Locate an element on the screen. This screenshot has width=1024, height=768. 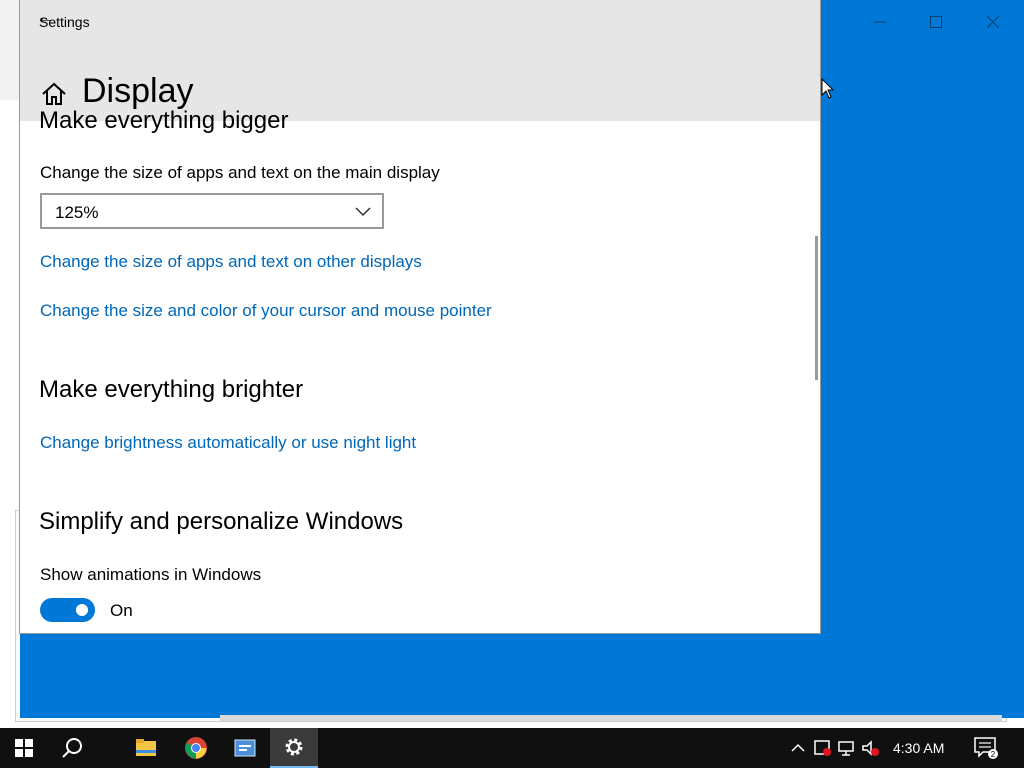
section-heading-brighter: Make everything brighter is located at coordinates (171, 389).